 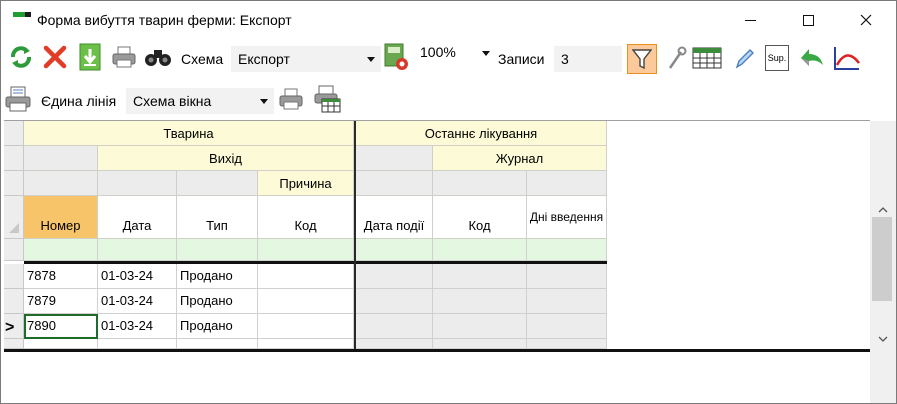 I want to click on print-table-button, so click(x=328, y=99).